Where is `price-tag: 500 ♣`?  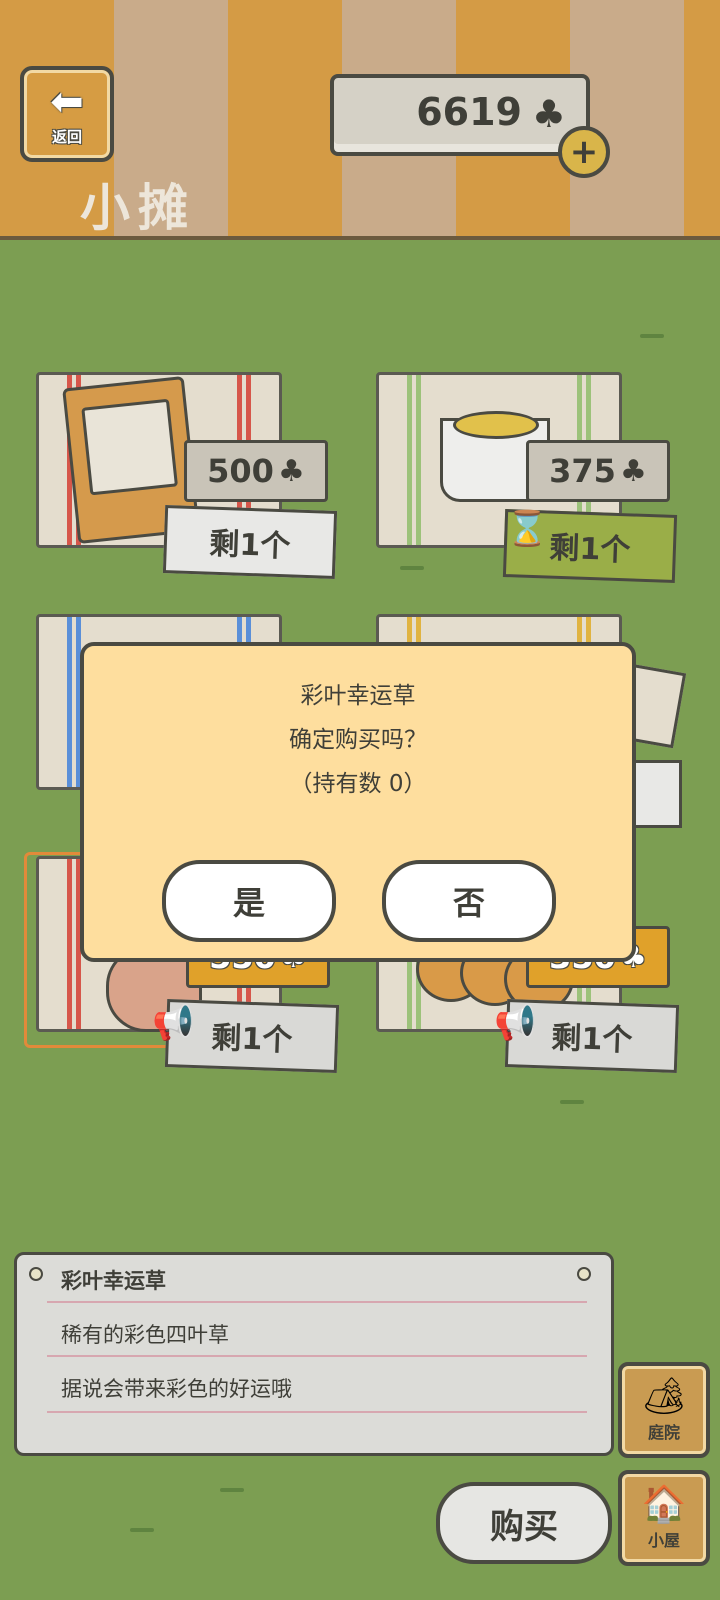
price-tag: 500 ♣ is located at coordinates (256, 471).